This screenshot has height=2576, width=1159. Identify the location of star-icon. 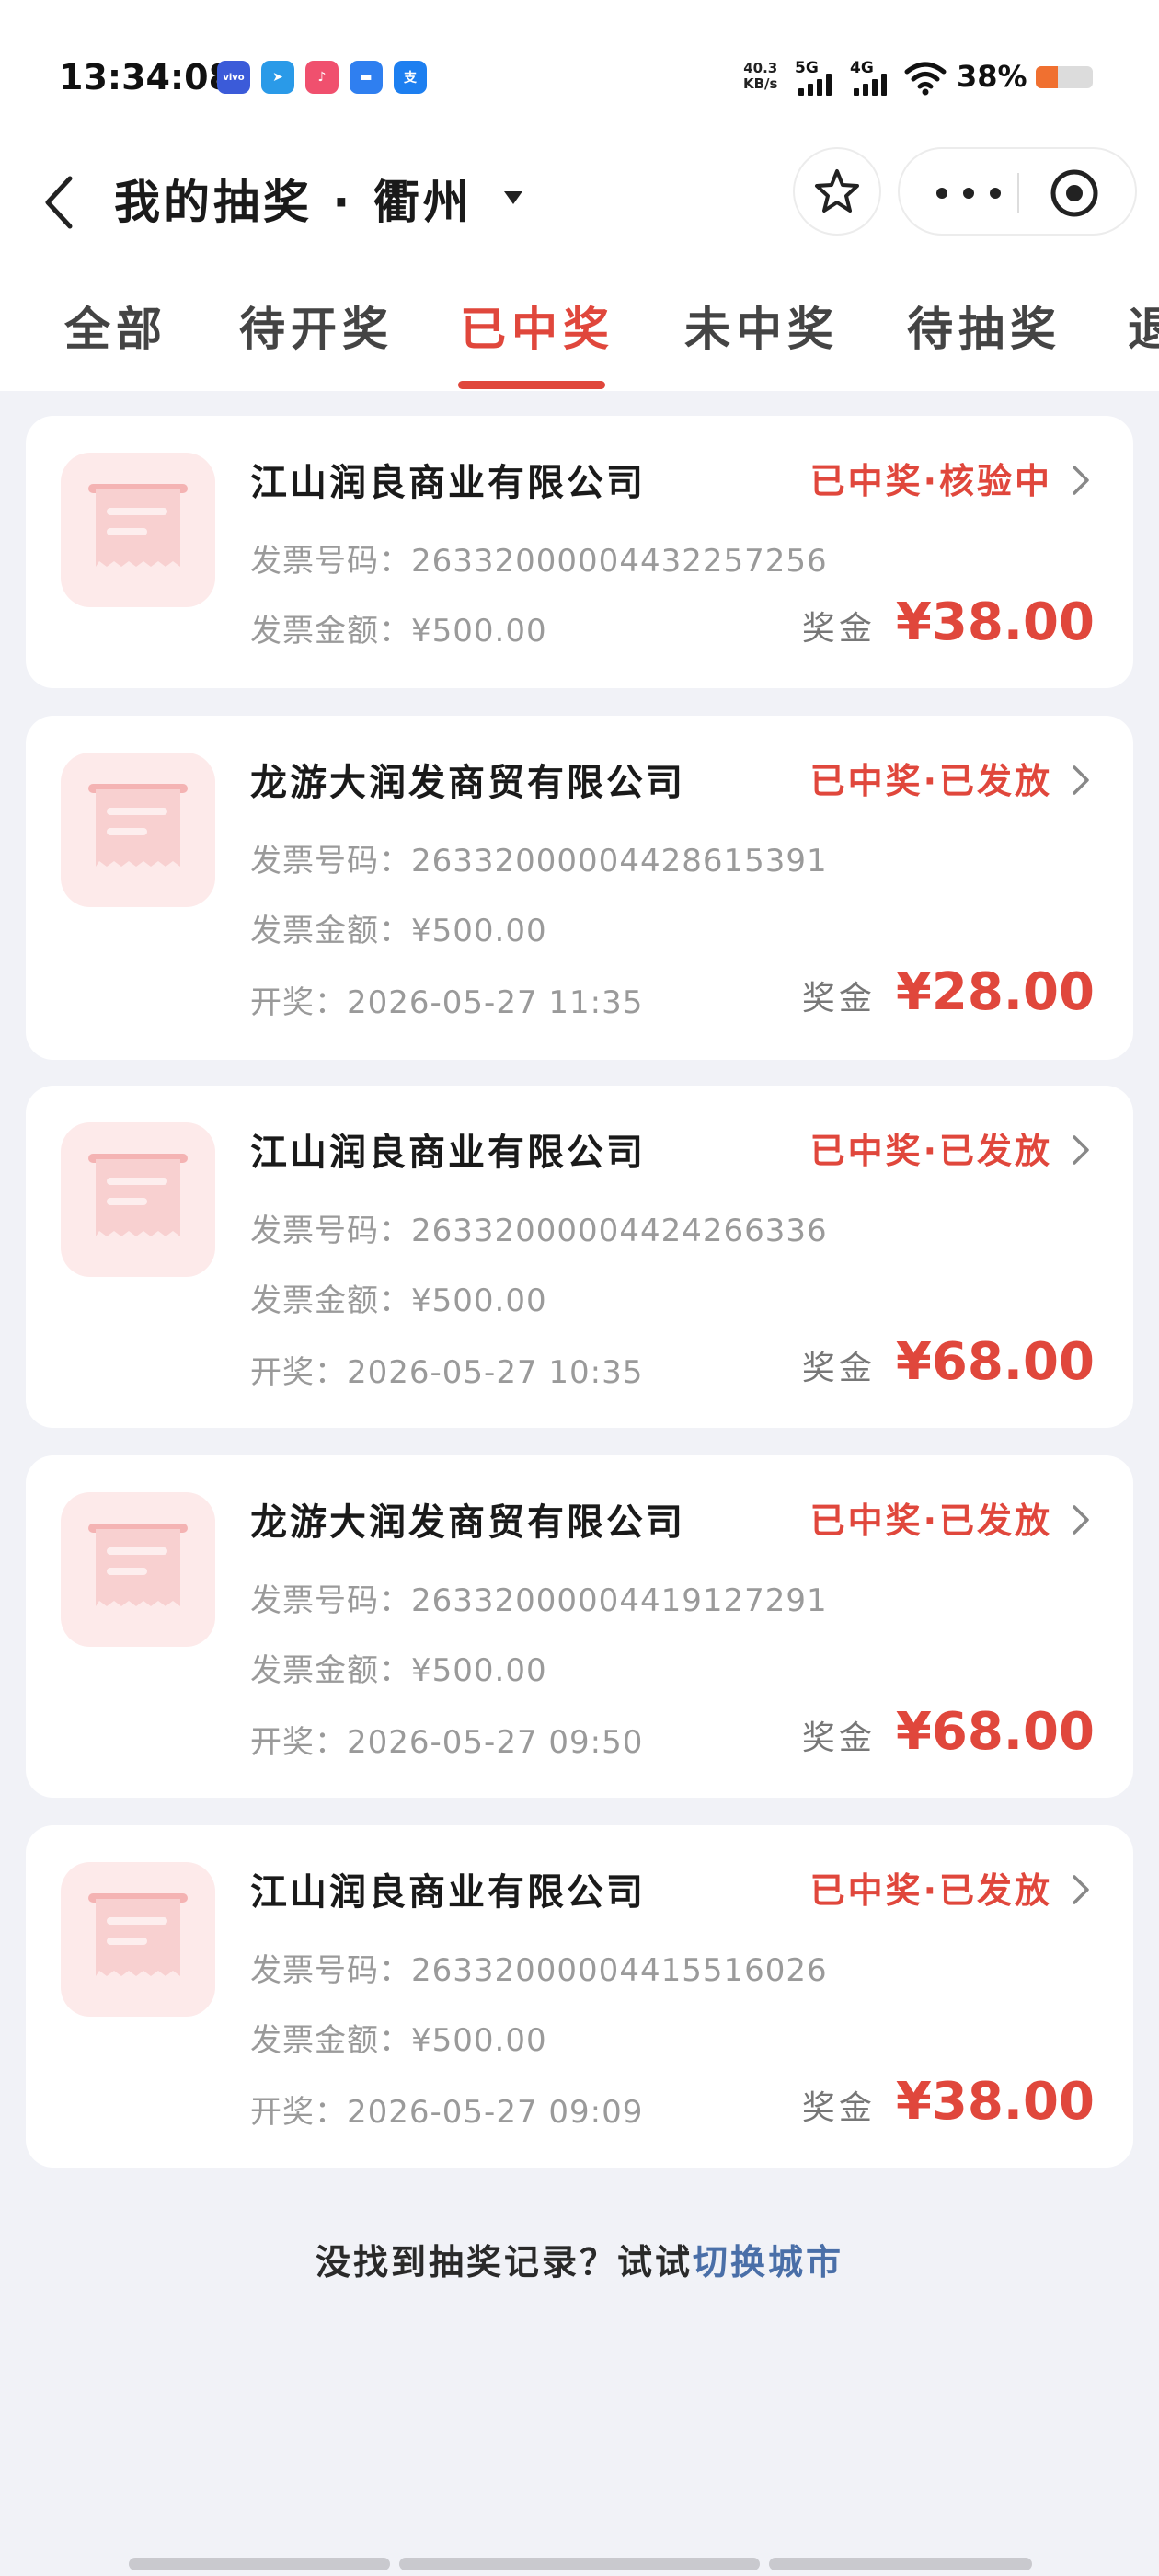
(837, 191).